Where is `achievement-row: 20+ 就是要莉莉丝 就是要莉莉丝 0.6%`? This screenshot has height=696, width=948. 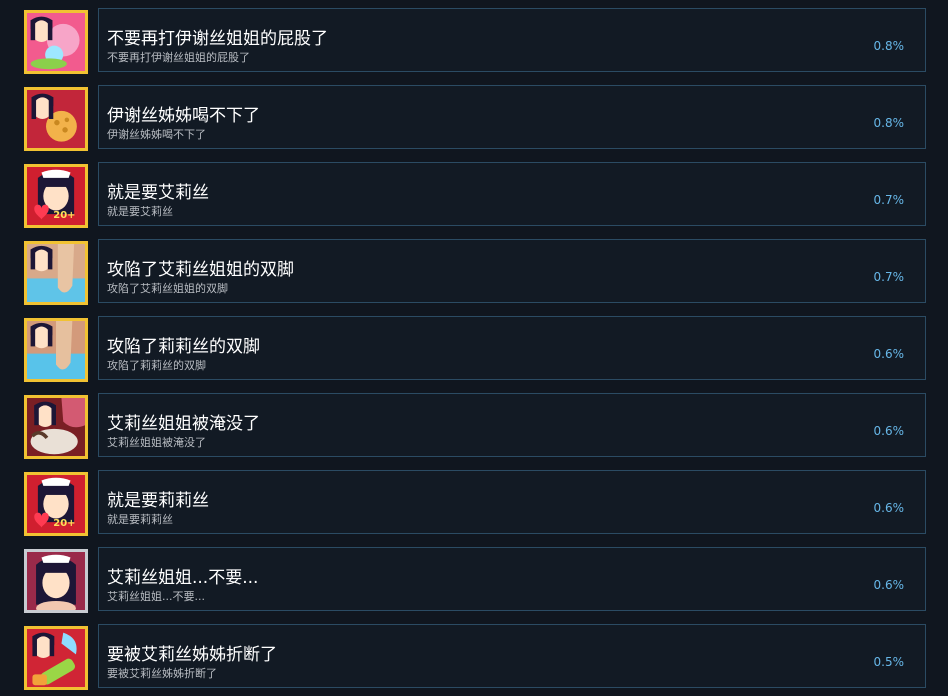
achievement-row: 20+ 就是要莉莉丝 就是要莉莉丝 0.6% is located at coordinates (476, 503).